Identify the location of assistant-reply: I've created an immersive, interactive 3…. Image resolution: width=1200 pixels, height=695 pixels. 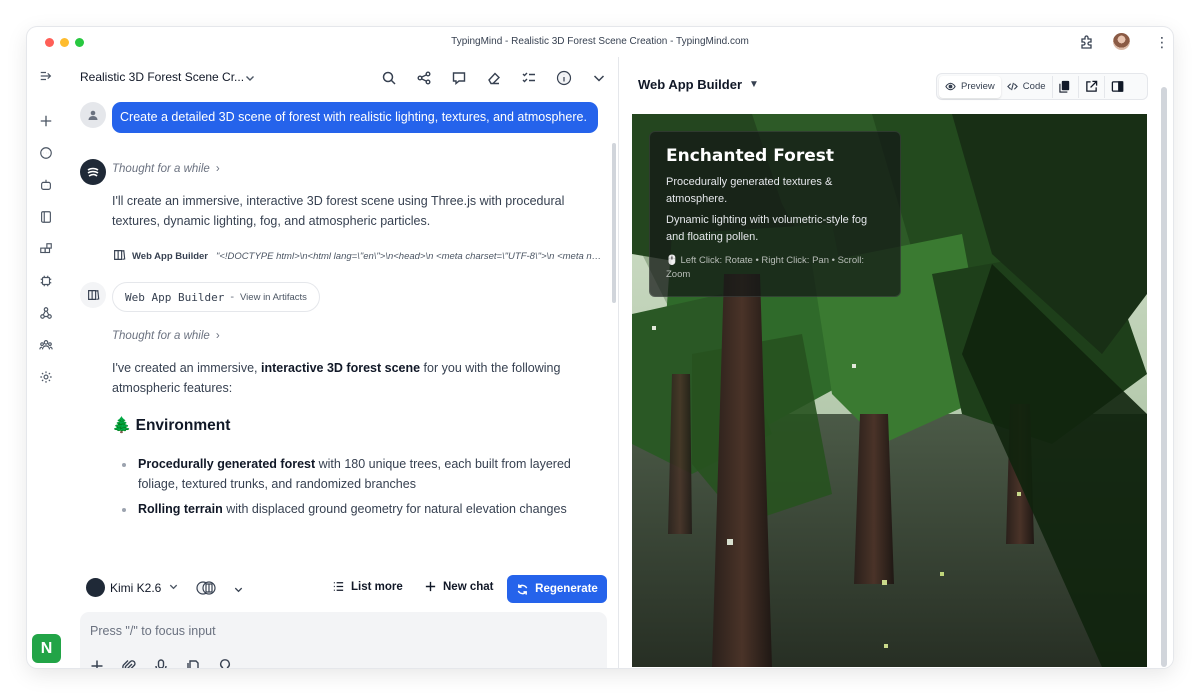
(336, 378).